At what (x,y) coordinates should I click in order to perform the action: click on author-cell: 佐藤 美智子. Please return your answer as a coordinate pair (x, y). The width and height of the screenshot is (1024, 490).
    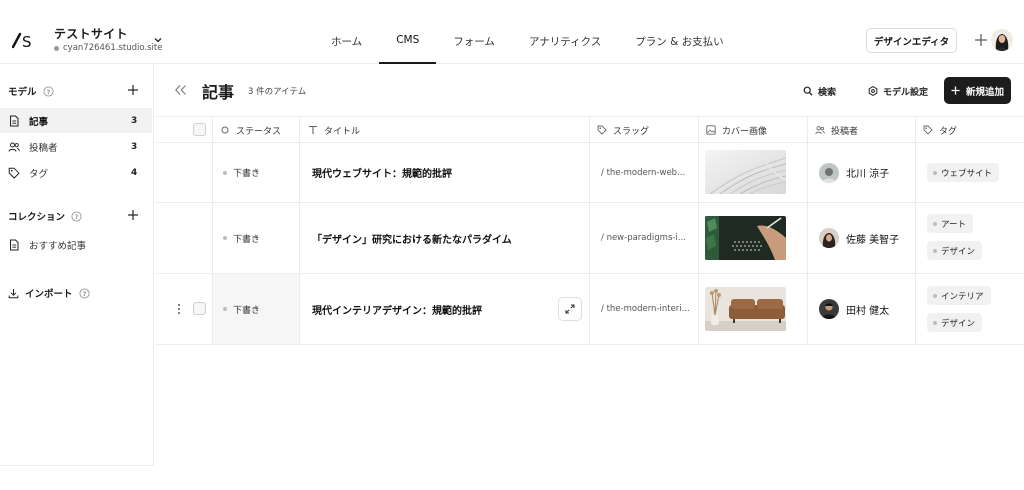
    Looking at the image, I should click on (859, 238).